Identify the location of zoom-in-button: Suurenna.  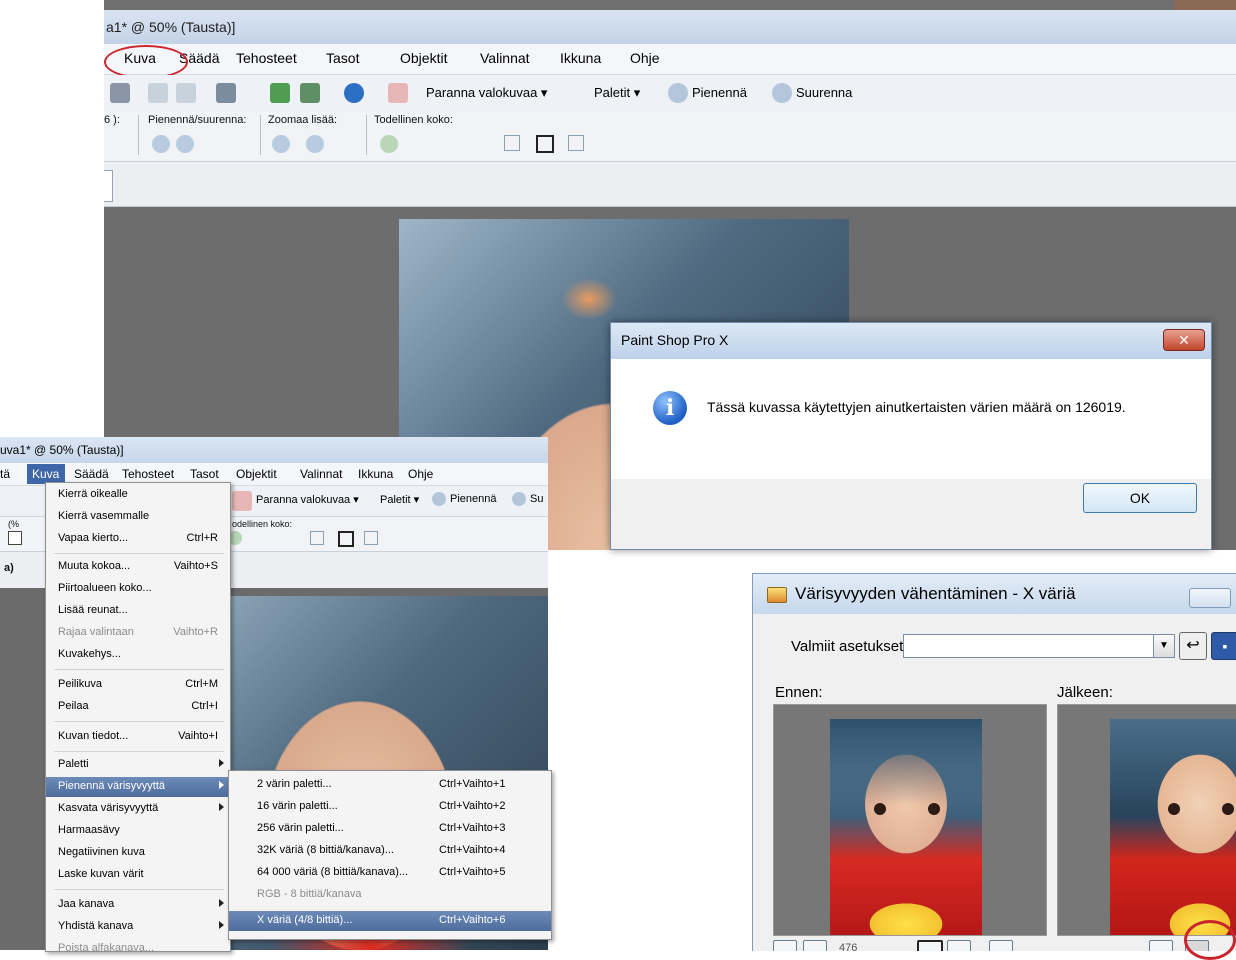
(824, 92).